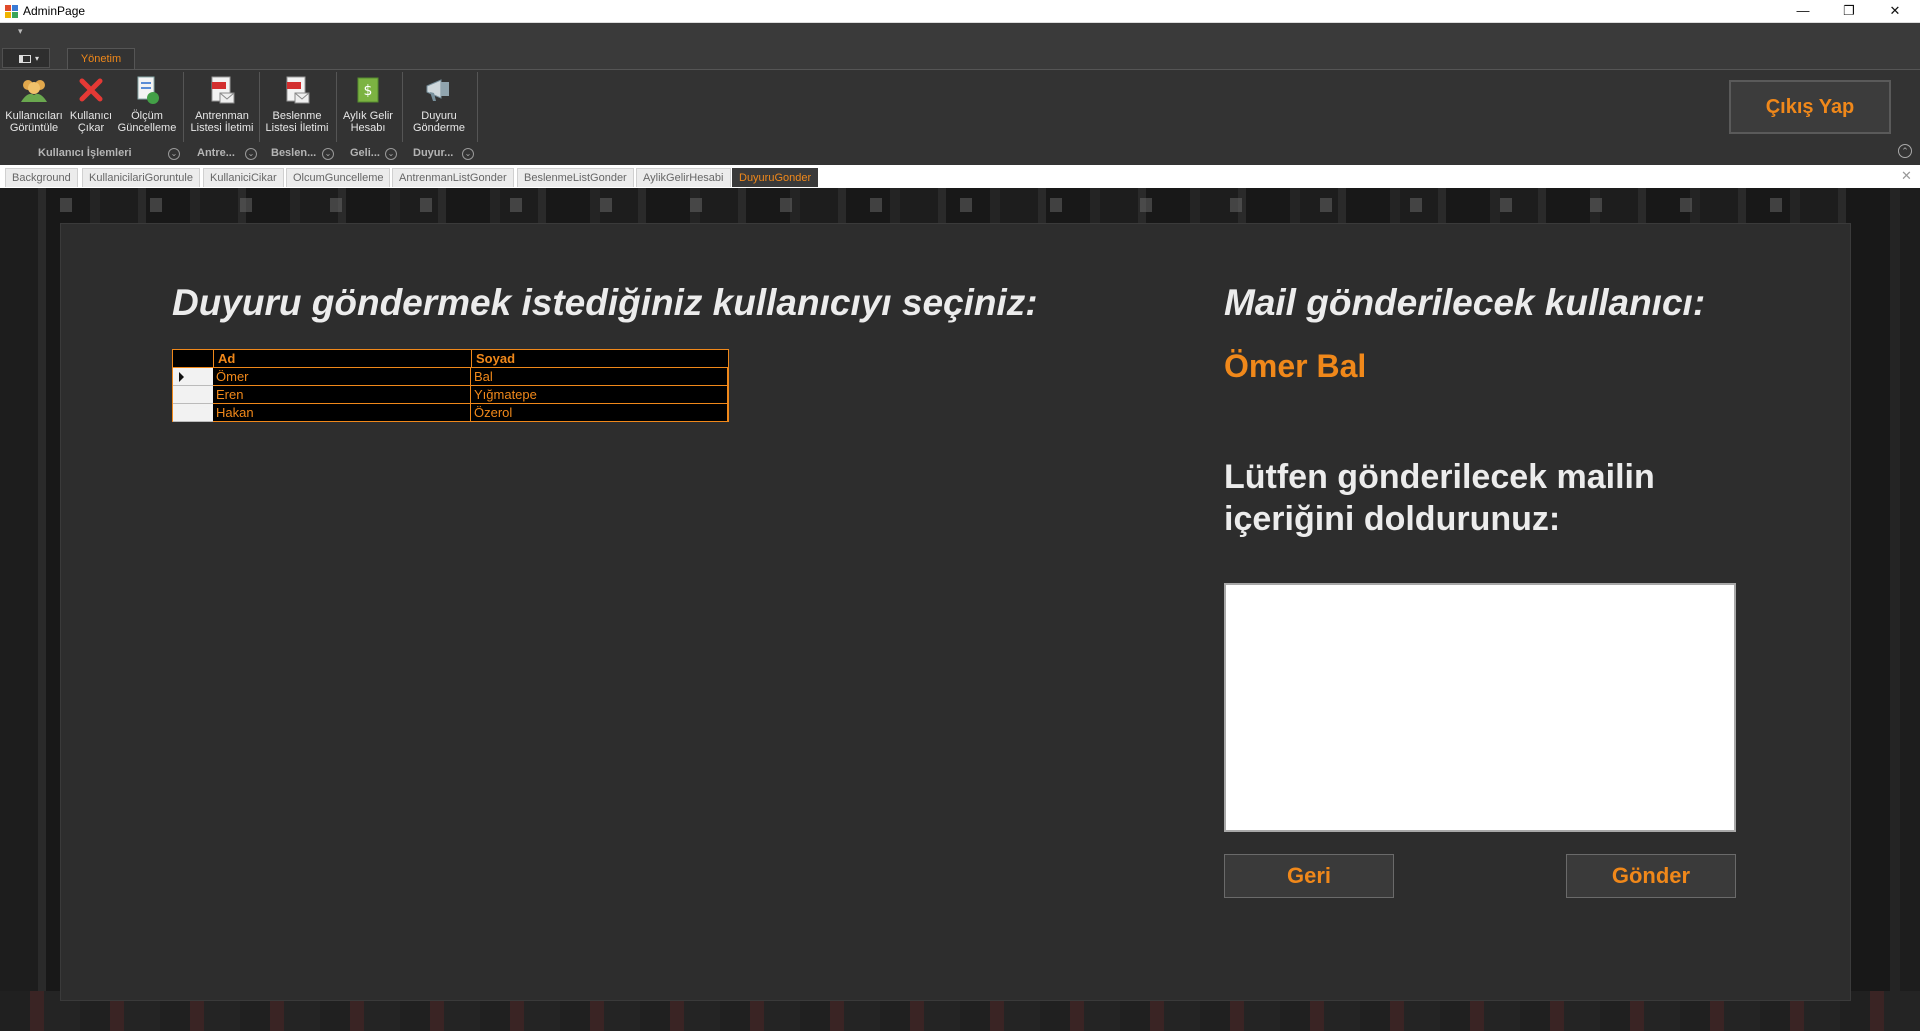 This screenshot has width=1920, height=1031. Describe the element at coordinates (54, 11) in the screenshot. I see `window-title: AdminPage` at that location.